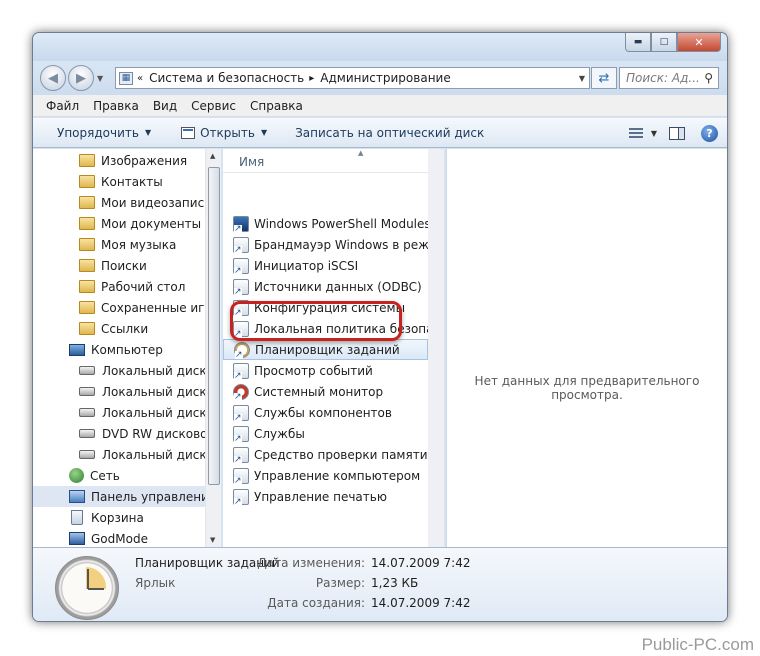 The width and height of the screenshot is (760, 656). What do you see at coordinates (188, 132) in the screenshot?
I see `window-icon` at bounding box center [188, 132].